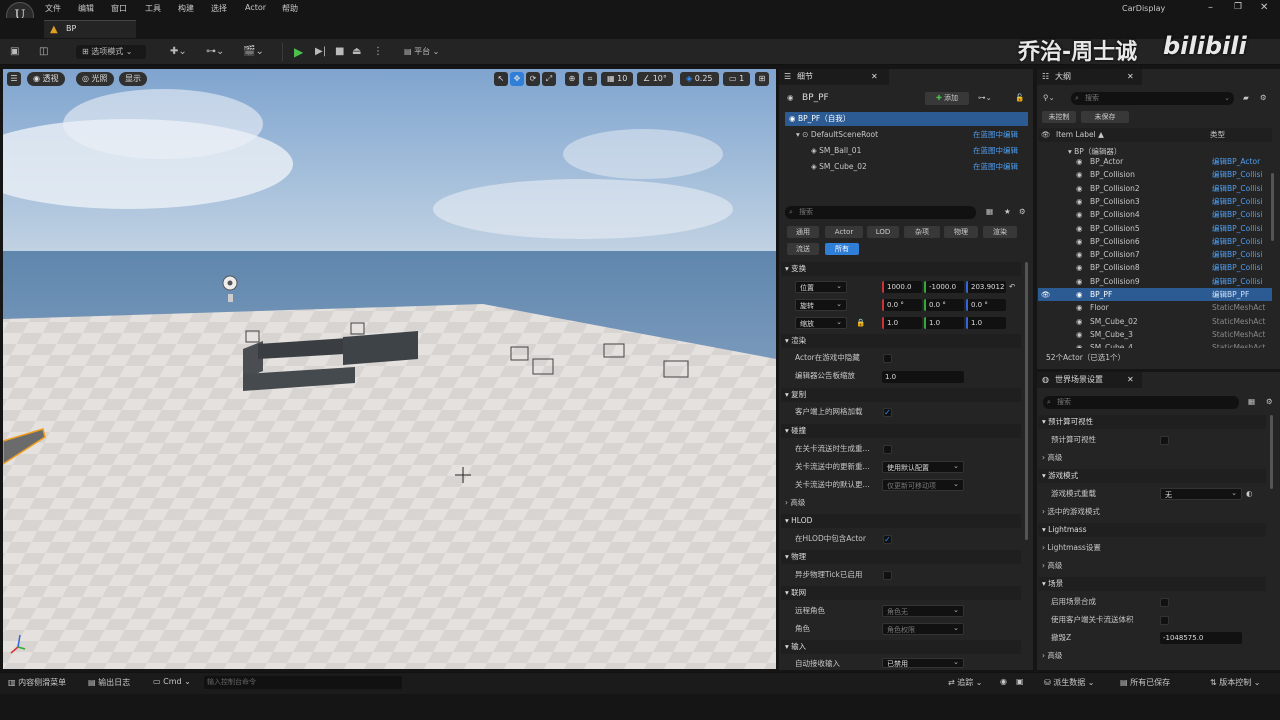 The image size is (1280, 720). What do you see at coordinates (1105, 117) in the screenshot?
I see `unsaved-button: 未保存` at bounding box center [1105, 117].